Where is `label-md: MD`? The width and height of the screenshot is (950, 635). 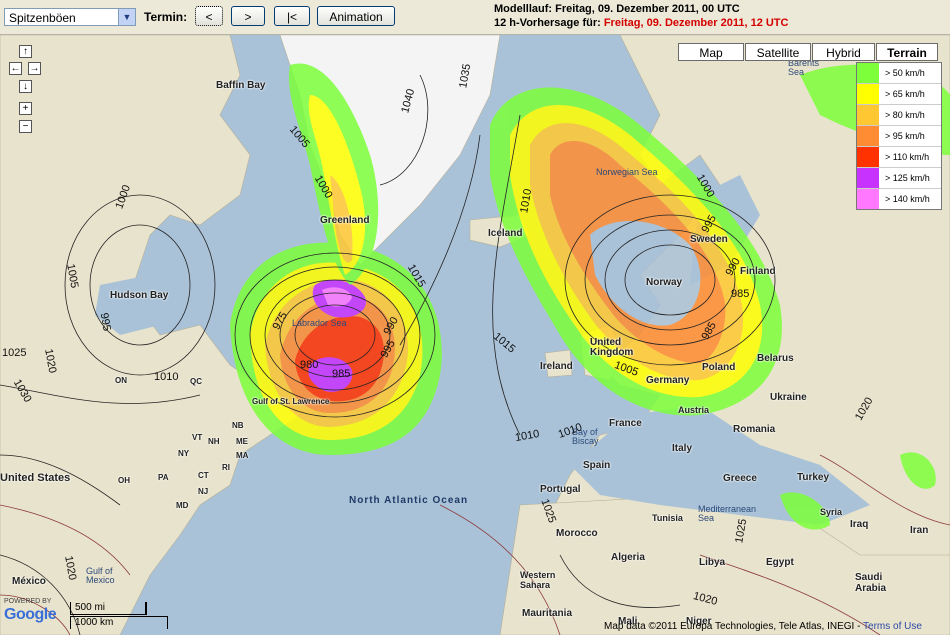 label-md: MD is located at coordinates (182, 505).